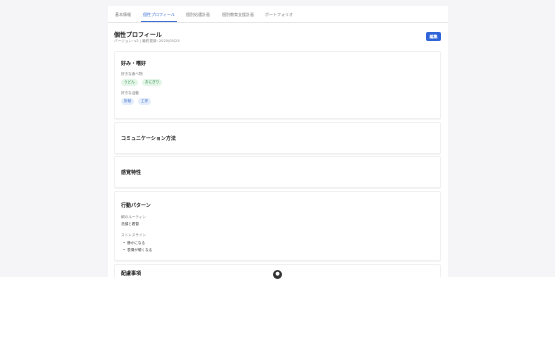 This screenshot has width=555, height=350. Describe the element at coordinates (277, 172) in the screenshot. I see `sensory-card: 感覚特性` at that location.